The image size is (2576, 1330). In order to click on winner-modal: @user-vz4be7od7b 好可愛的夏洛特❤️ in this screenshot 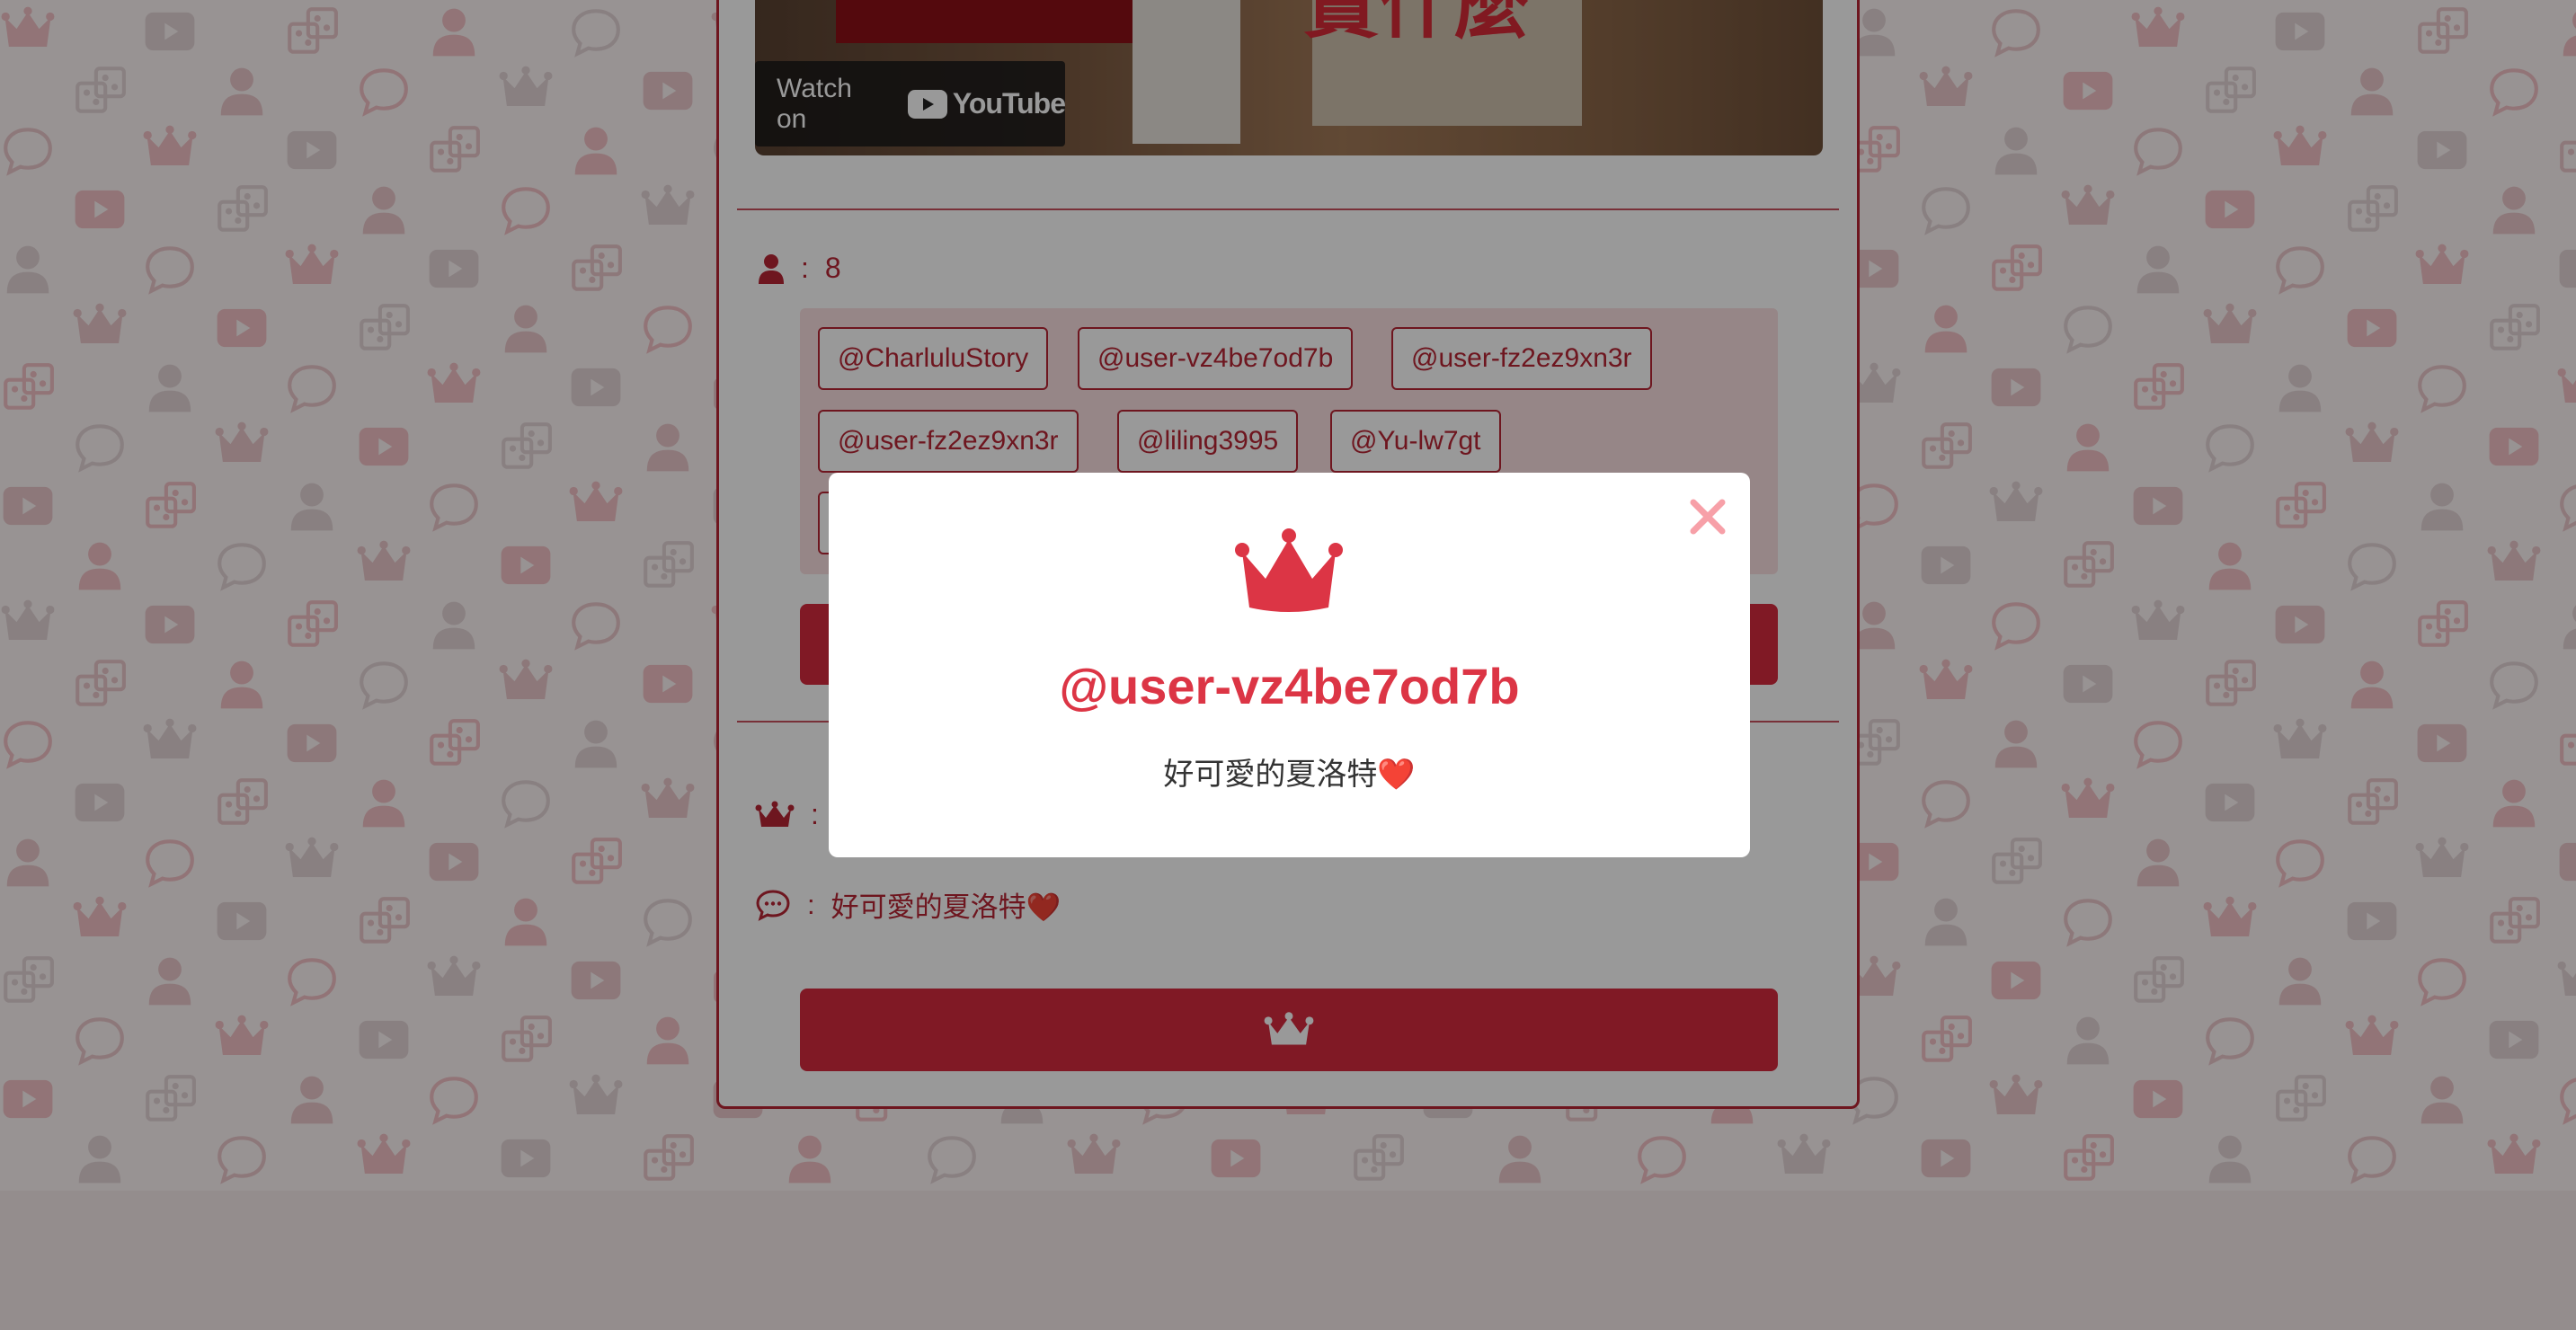, I will do `click(1289, 665)`.